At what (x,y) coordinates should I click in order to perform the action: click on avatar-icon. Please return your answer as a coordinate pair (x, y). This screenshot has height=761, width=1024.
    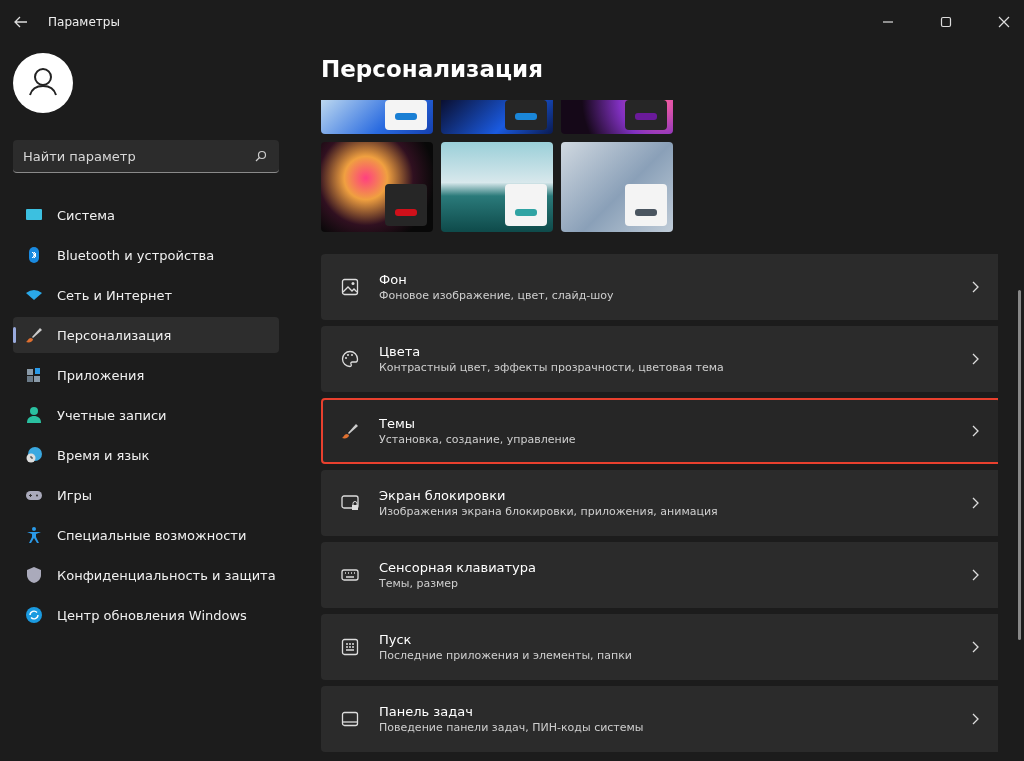
    Looking at the image, I should click on (43, 83).